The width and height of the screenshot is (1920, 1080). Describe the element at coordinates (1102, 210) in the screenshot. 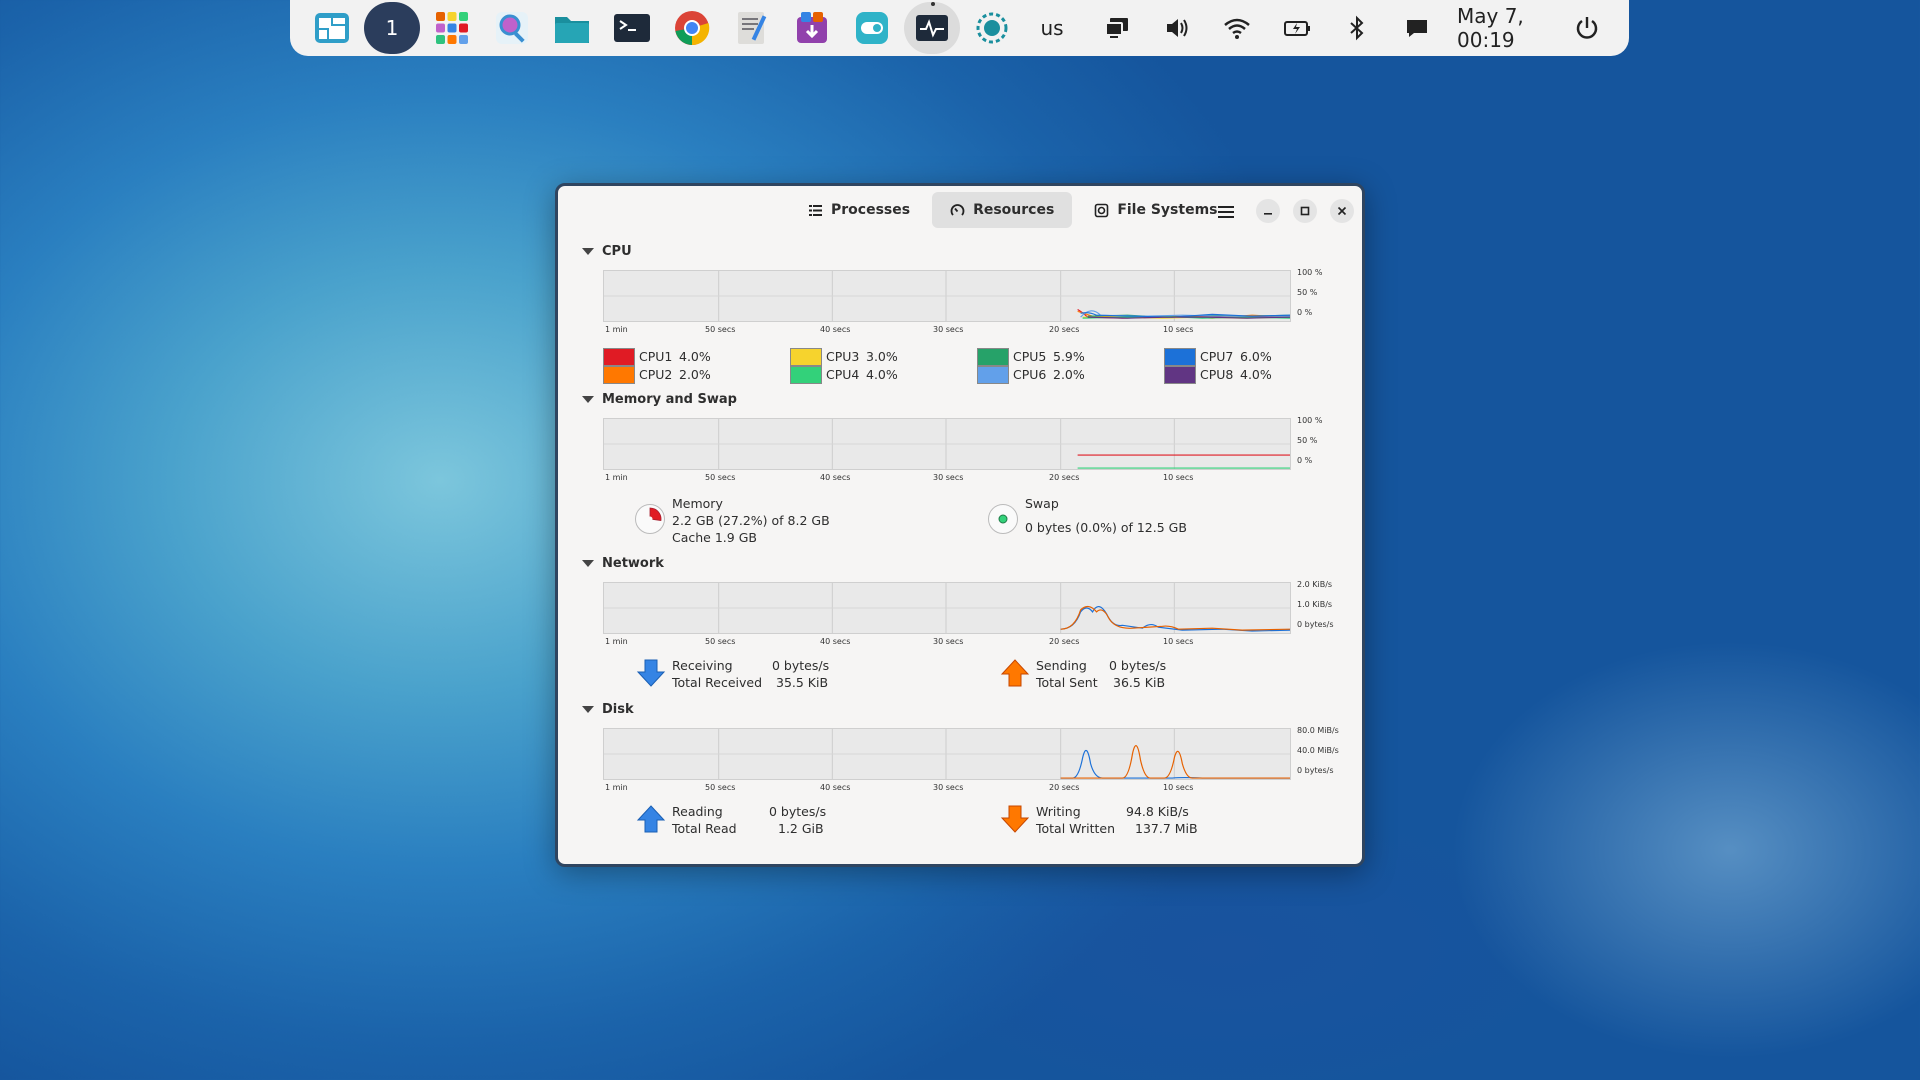

I see `disk-icon` at that location.